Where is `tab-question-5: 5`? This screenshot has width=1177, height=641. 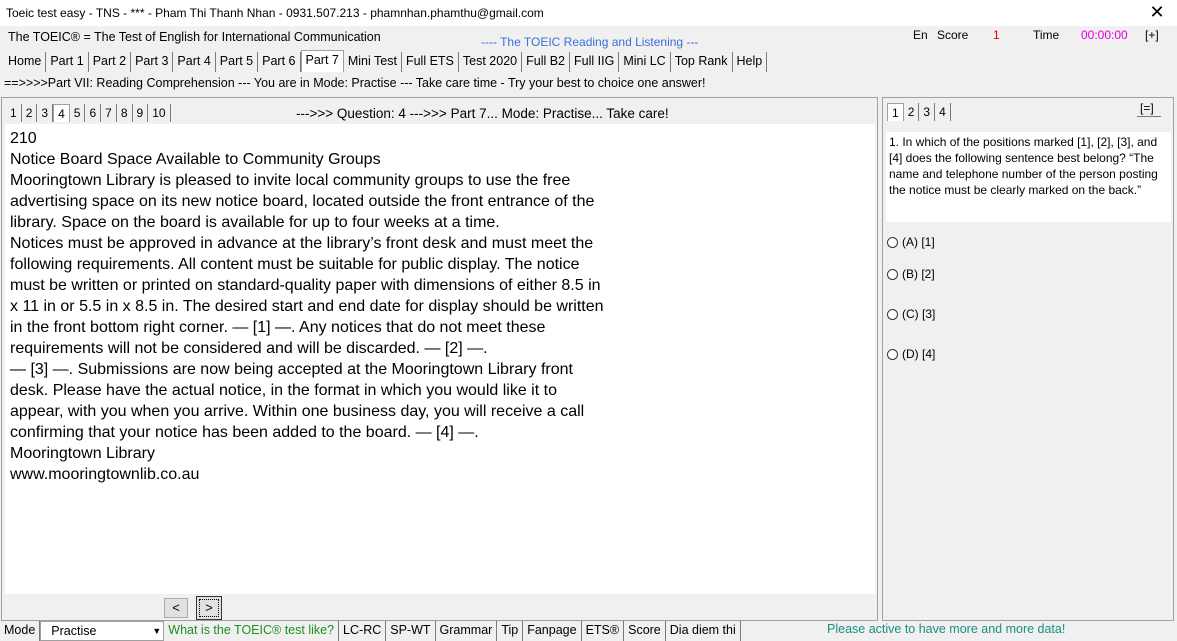
tab-question-5: 5 is located at coordinates (78, 113).